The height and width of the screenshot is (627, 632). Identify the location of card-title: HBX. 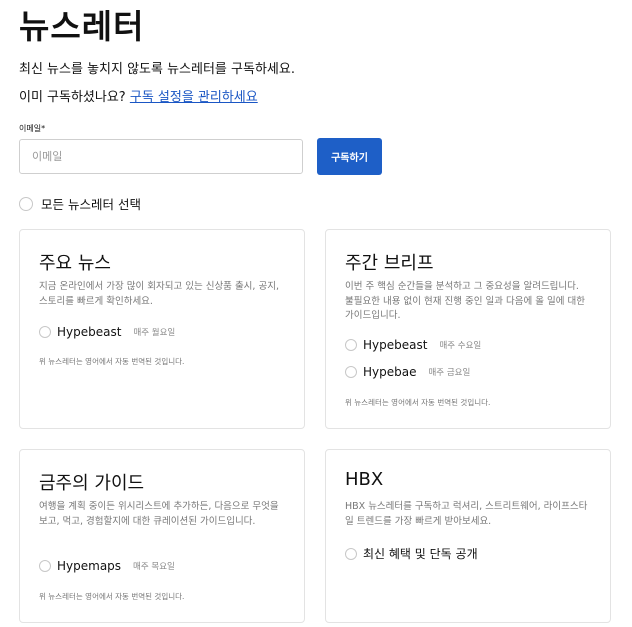
(364, 479).